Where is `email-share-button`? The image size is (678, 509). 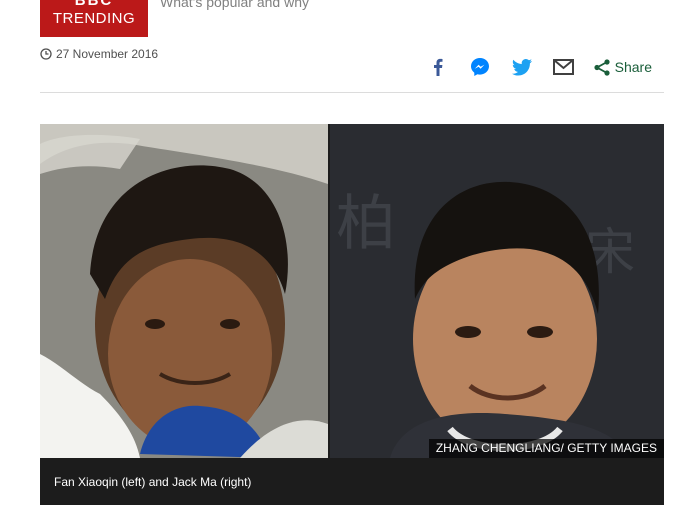 email-share-button is located at coordinates (564, 67).